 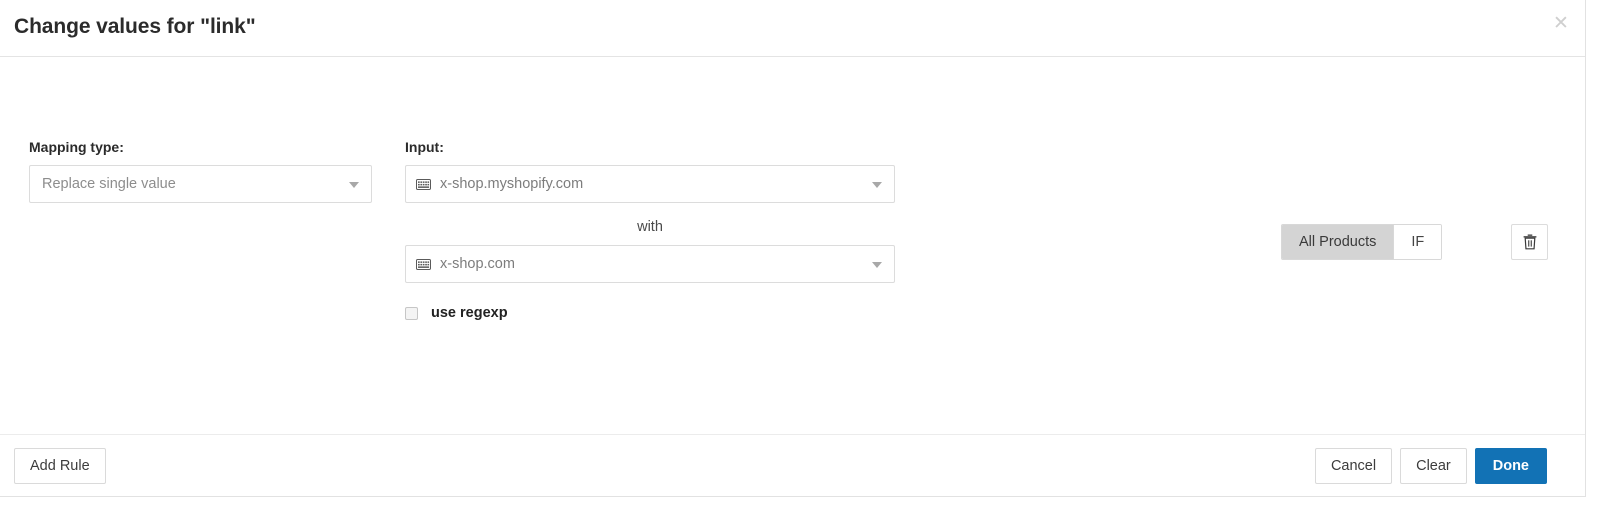 I want to click on scope-all-products-button: All Products, so click(x=1338, y=242).